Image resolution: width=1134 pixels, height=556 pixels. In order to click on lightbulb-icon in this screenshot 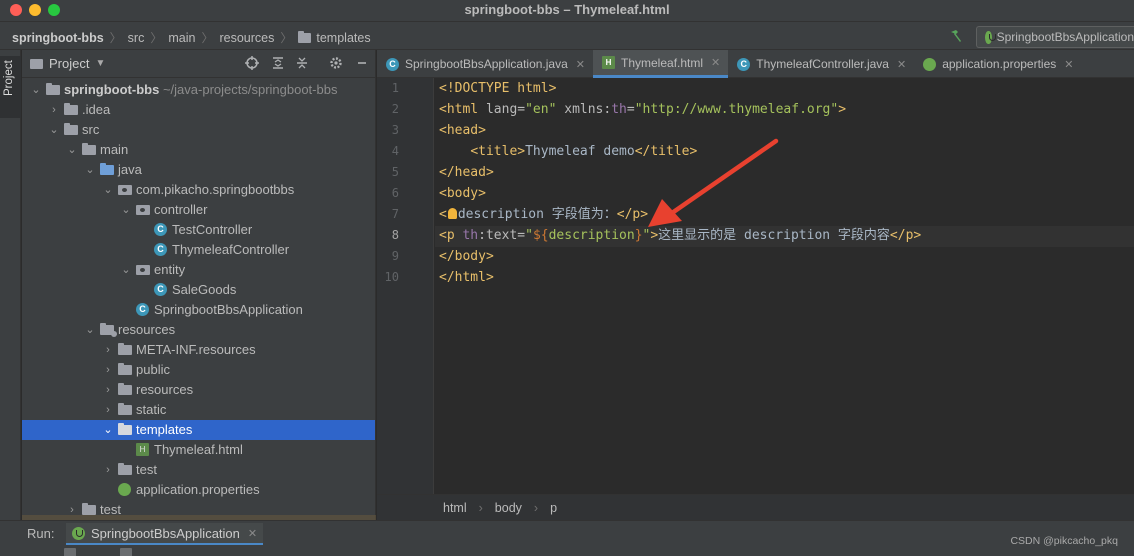, I will do `click(452, 213)`.